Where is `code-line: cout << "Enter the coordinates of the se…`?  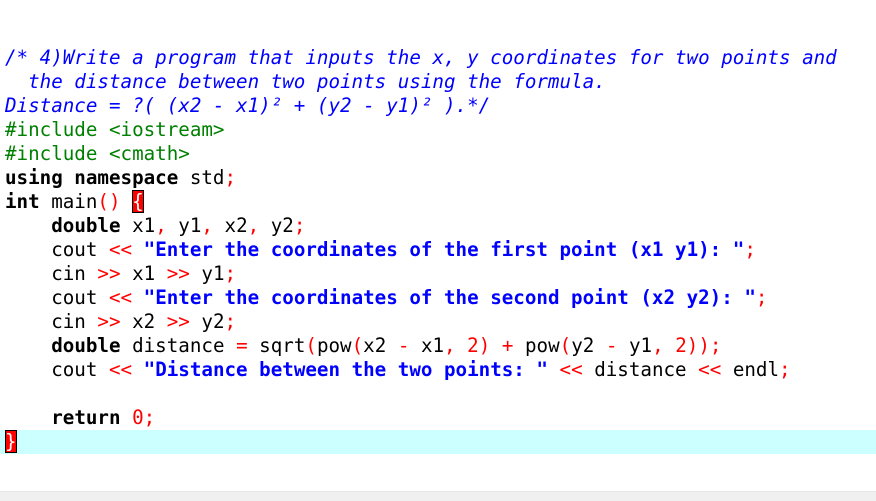
code-line: cout << "Enter the coordinates of the se… is located at coordinates (438, 298).